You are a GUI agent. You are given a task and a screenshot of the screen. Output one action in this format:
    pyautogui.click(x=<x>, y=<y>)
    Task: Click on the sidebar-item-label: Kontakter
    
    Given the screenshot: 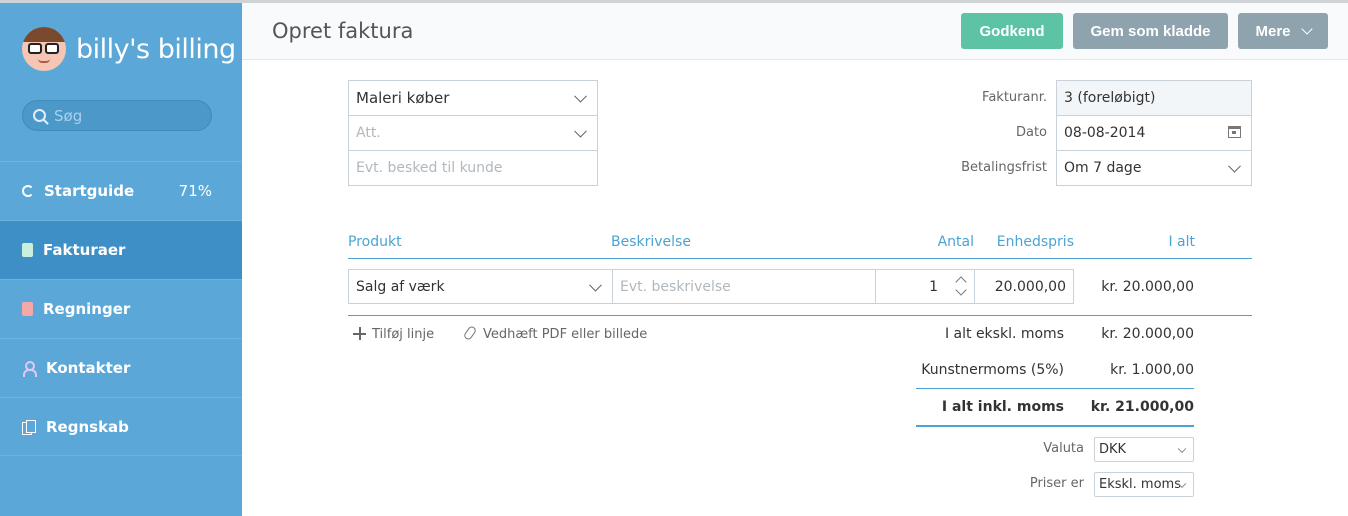 What is the action you would take?
    pyautogui.click(x=88, y=368)
    